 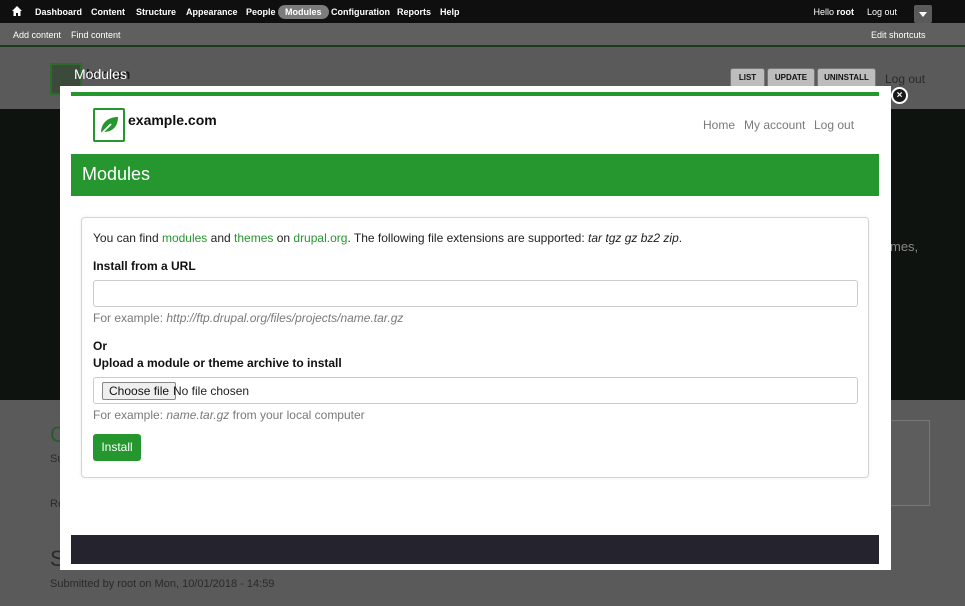 What do you see at coordinates (100, 346) in the screenshot?
I see `or-label: Or` at bounding box center [100, 346].